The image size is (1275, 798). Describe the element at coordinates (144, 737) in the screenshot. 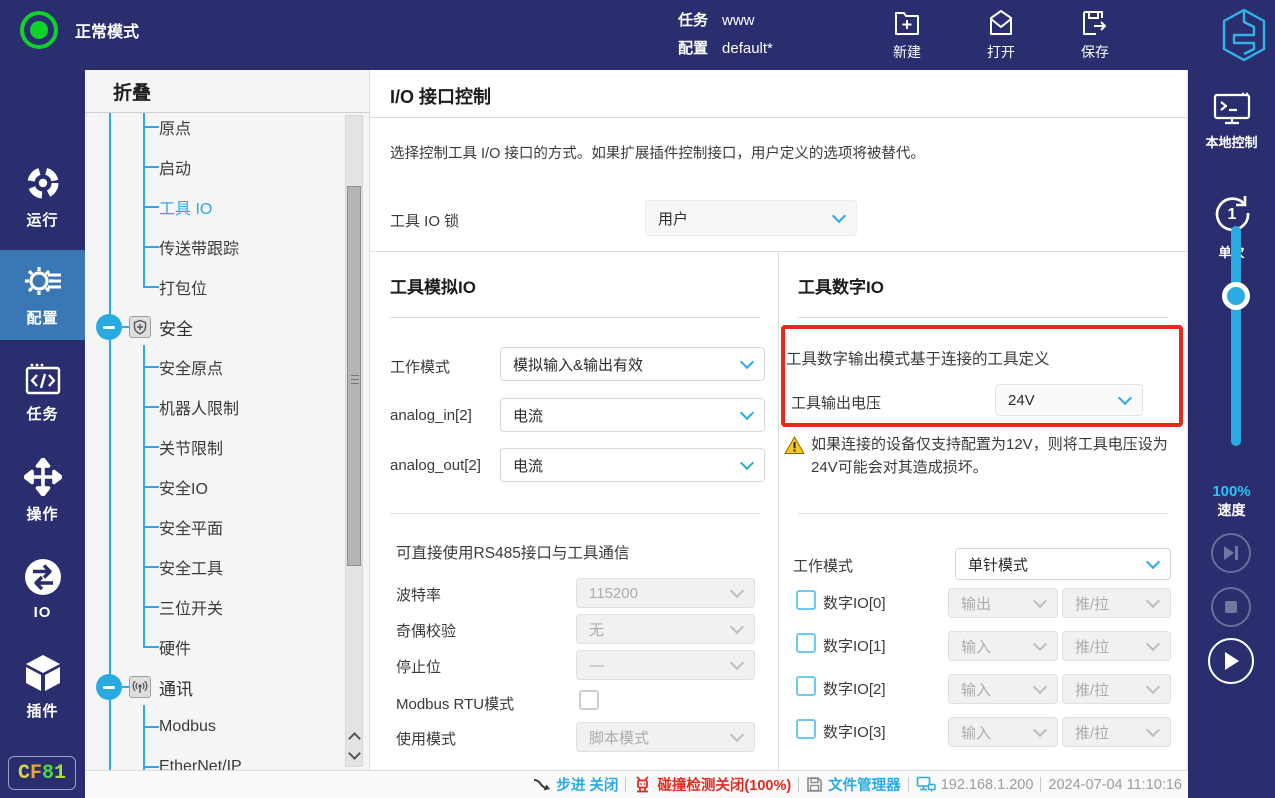

I see `tree-line-group3` at that location.